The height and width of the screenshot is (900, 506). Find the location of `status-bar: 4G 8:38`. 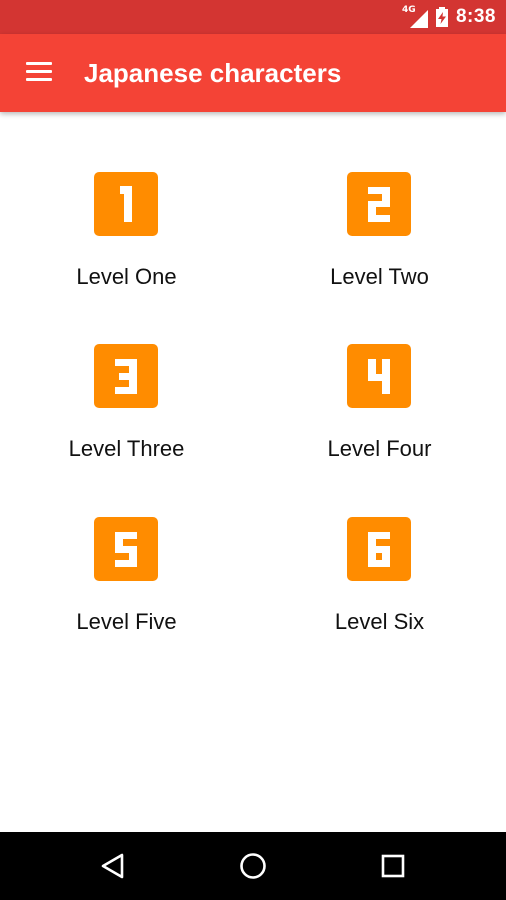

status-bar: 4G 8:38 is located at coordinates (253, 17).